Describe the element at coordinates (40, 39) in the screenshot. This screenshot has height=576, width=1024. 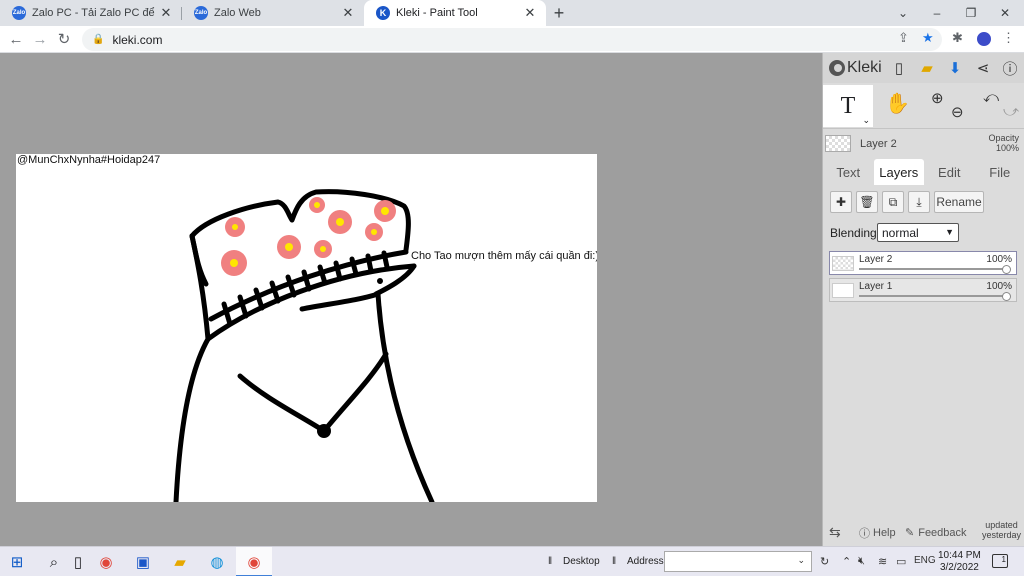
I see `forward-arrow-icon: →` at that location.